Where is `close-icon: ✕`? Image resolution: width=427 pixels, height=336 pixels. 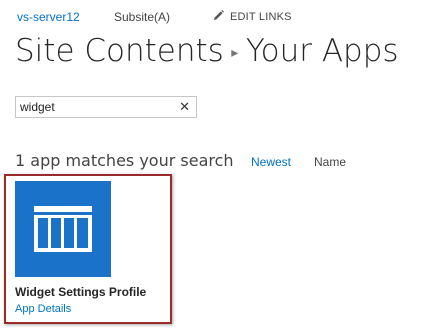
close-icon: ✕ is located at coordinates (184, 107).